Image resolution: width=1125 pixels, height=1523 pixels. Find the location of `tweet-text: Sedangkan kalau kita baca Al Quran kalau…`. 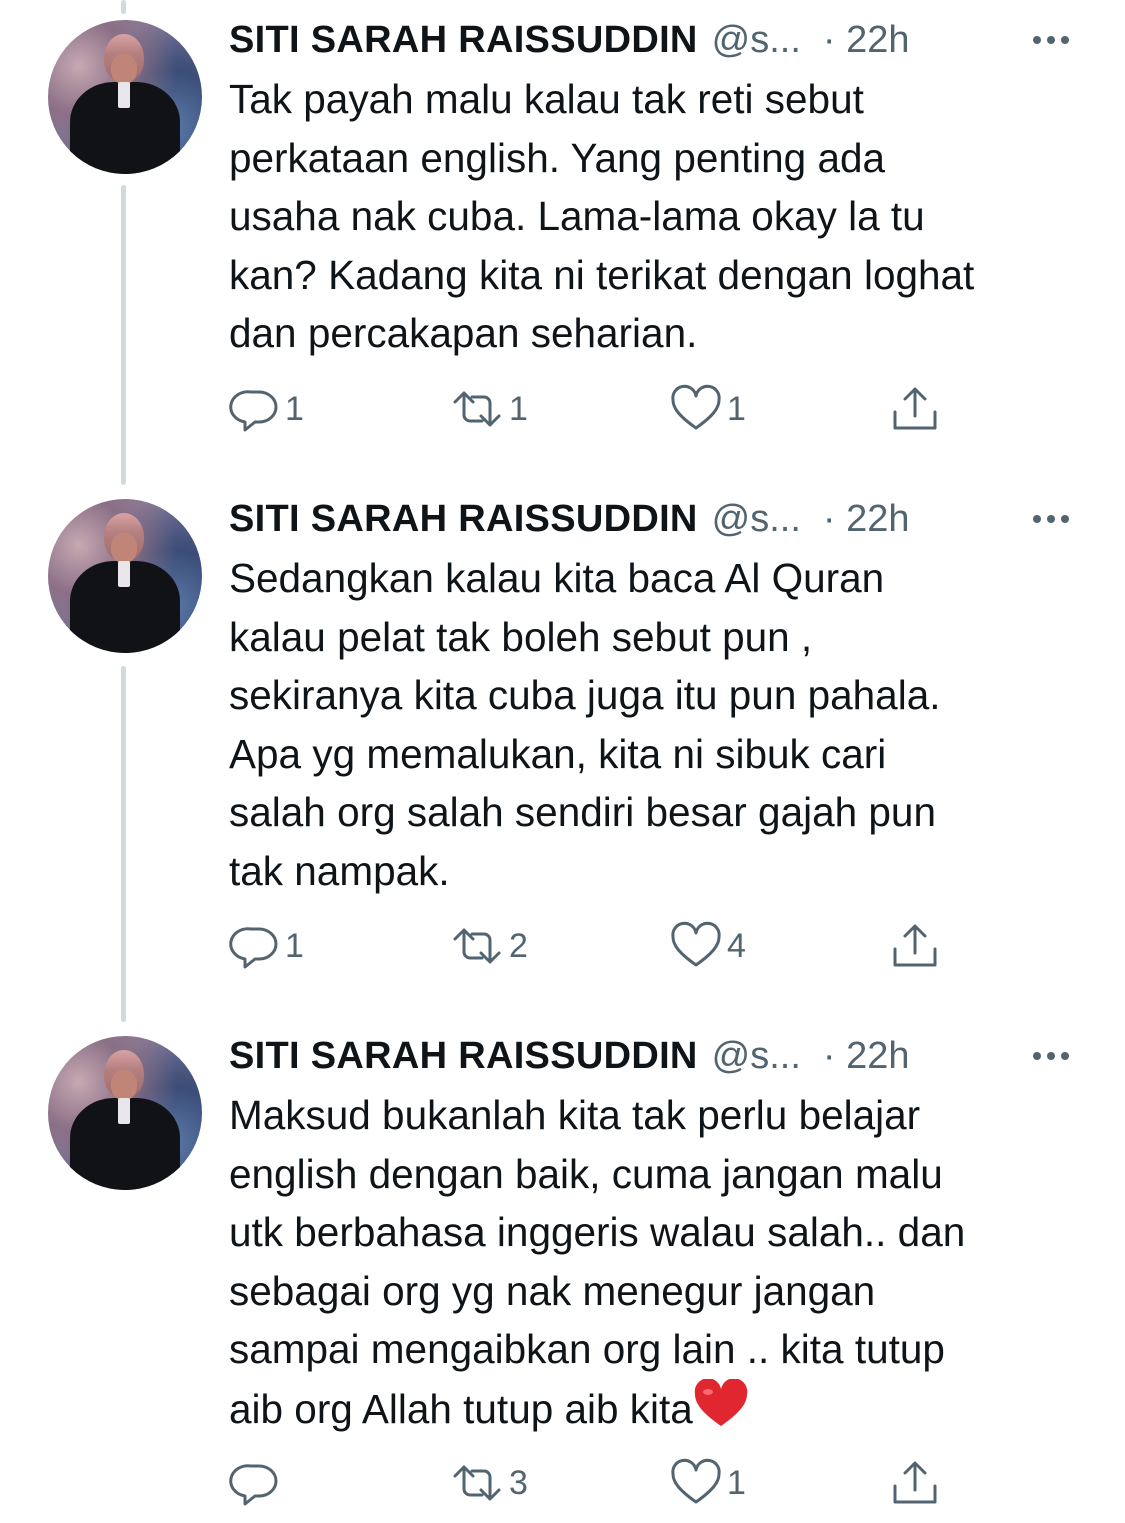

tweet-text: Sedangkan kalau kita baca Al Quran kalau… is located at coordinates (585, 724).